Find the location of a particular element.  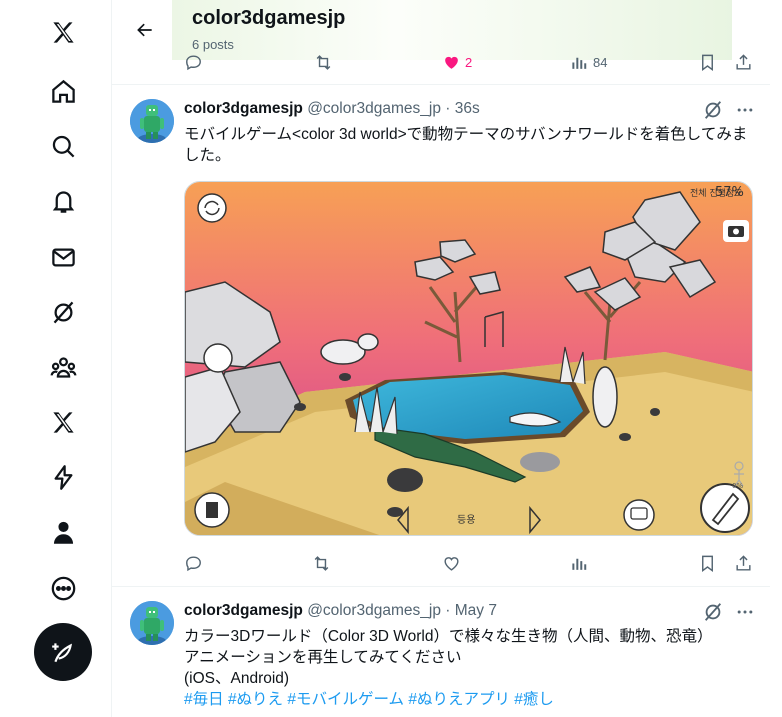

compose-post-button is located at coordinates (63, 652).